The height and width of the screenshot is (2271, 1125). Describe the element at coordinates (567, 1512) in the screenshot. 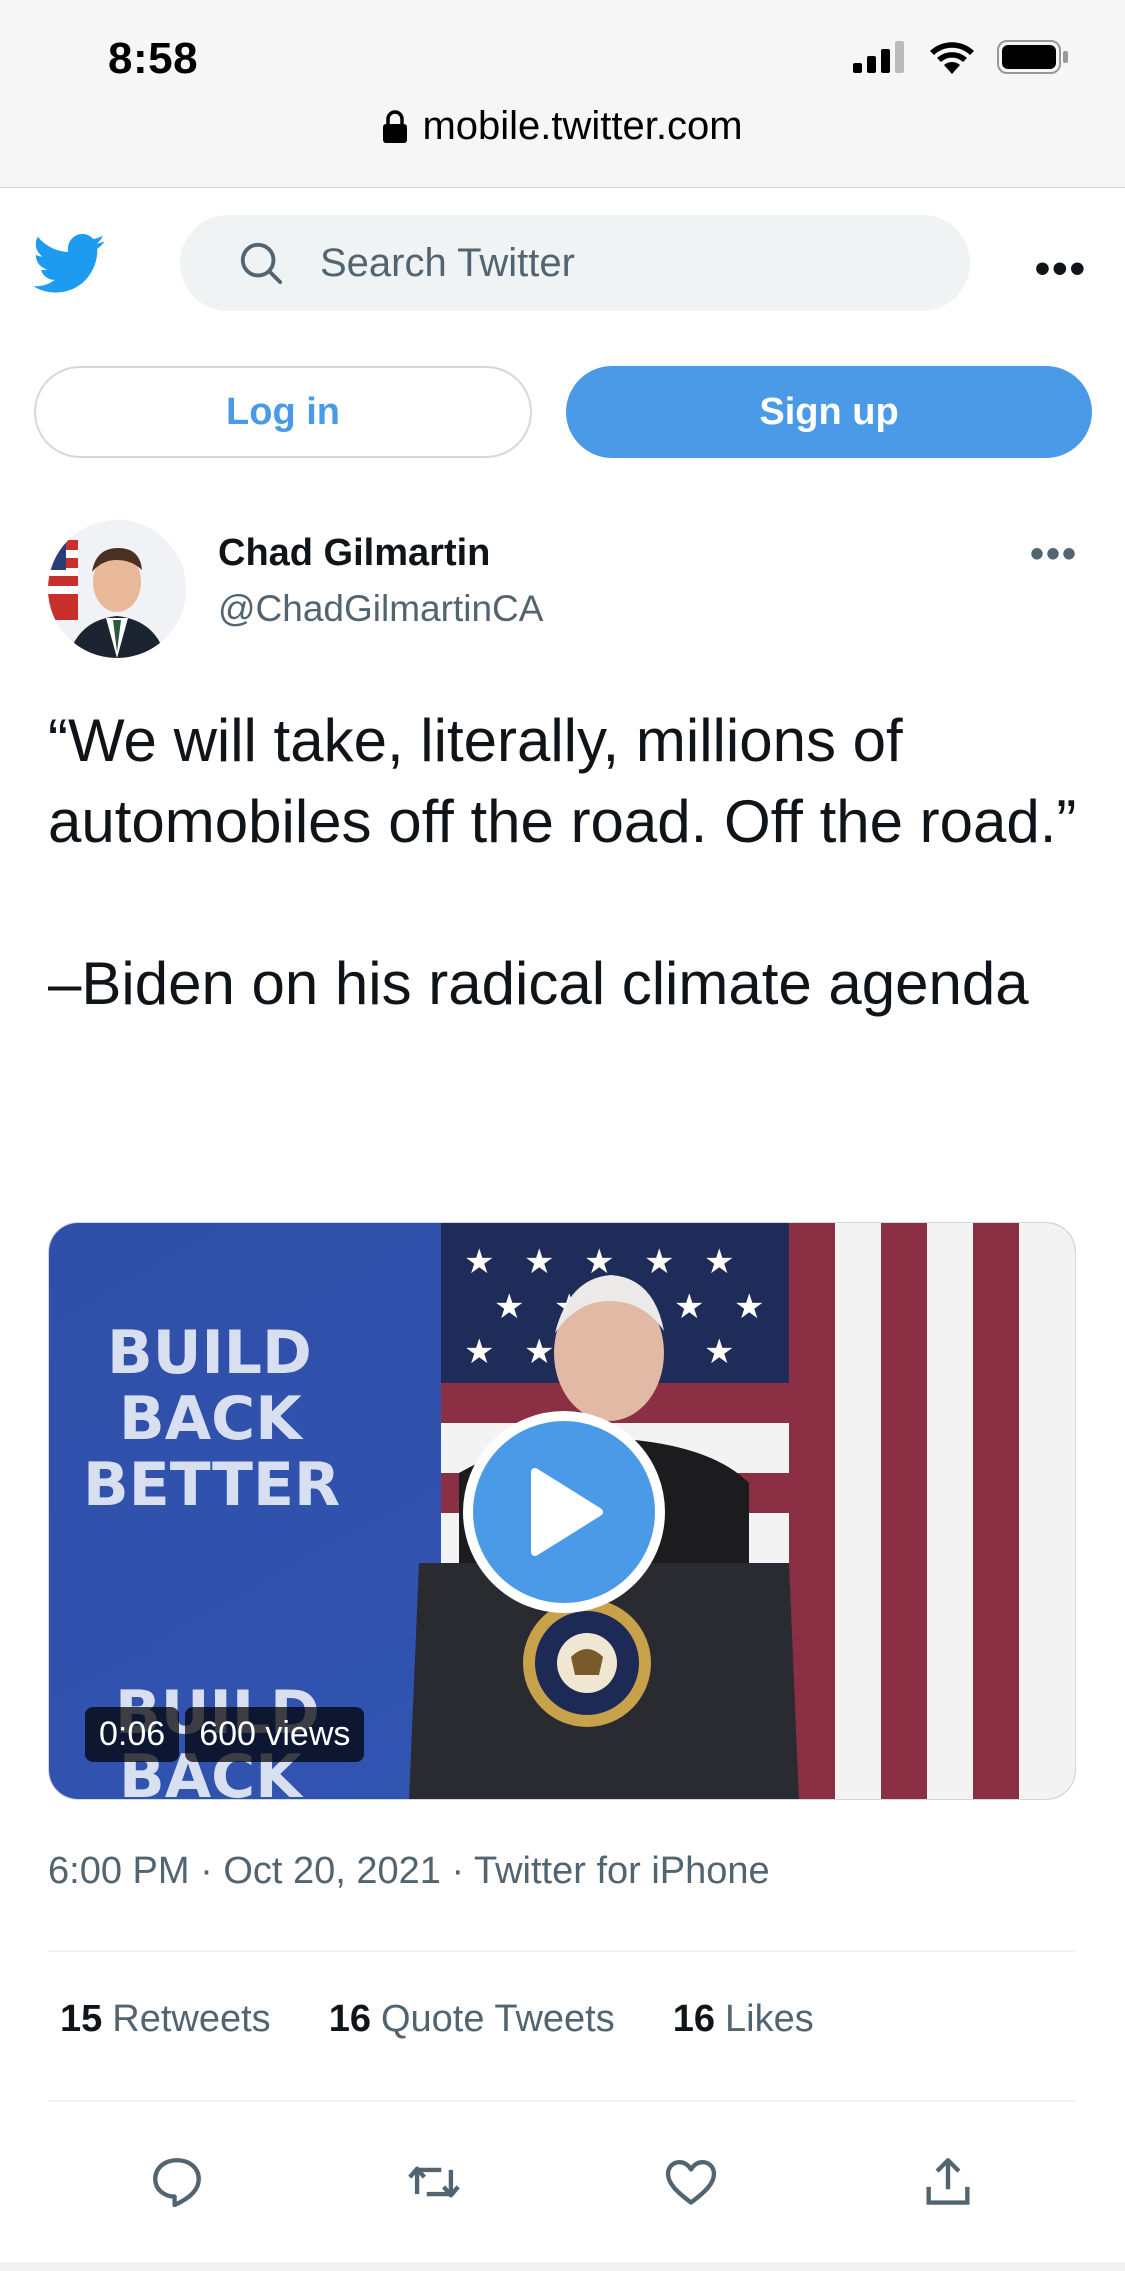

I see `play-icon` at that location.